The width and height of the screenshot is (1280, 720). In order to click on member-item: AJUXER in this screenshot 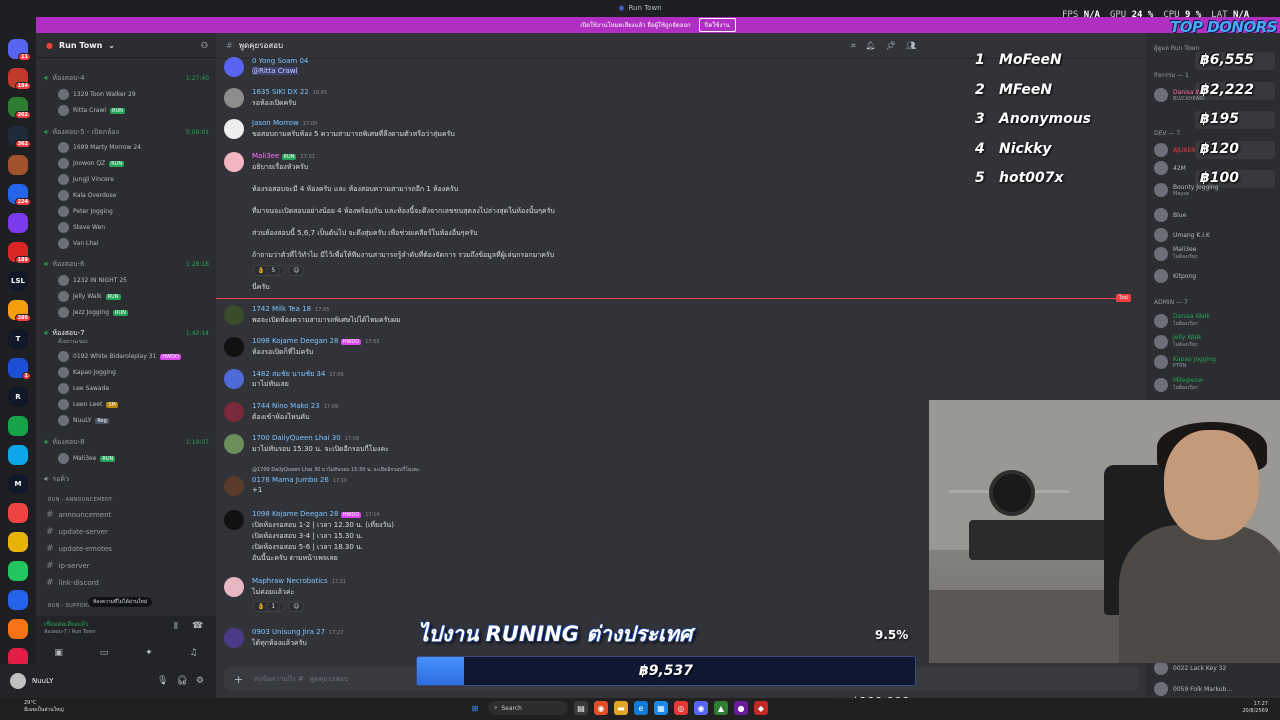, I will do `click(1174, 150)`.